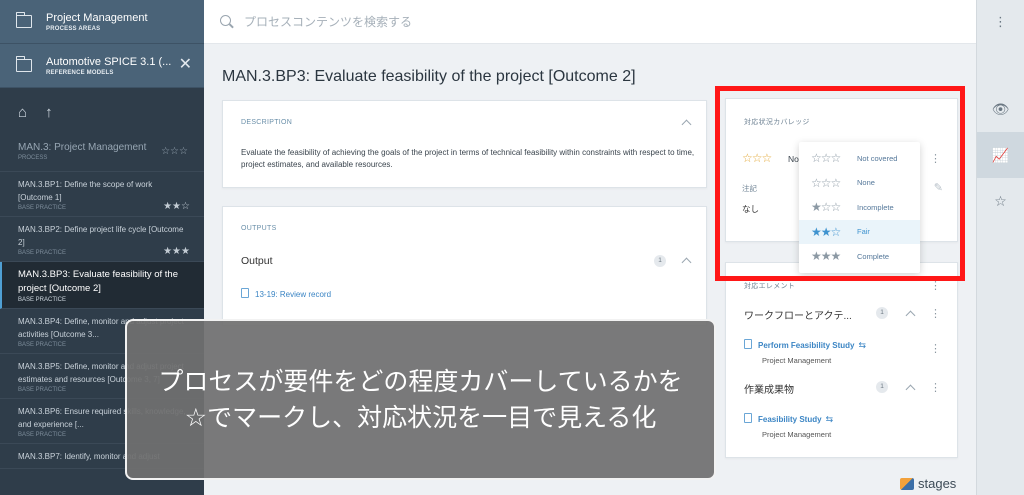  I want to click on home-icon: ⌂, so click(22, 112).